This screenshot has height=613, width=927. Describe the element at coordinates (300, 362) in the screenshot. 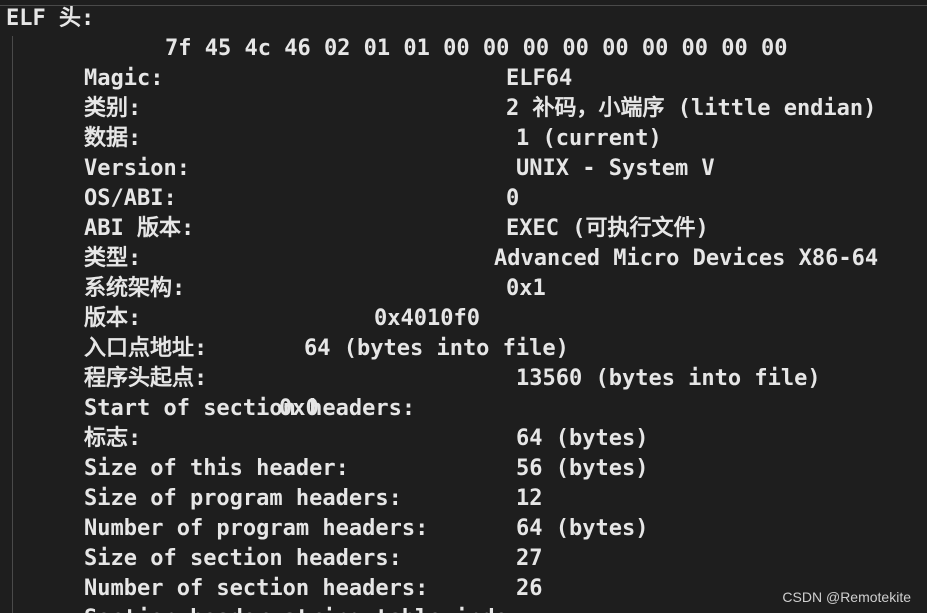

I see `field-program-headers-start: 程序头起点: 64 (bytes into file)` at that location.